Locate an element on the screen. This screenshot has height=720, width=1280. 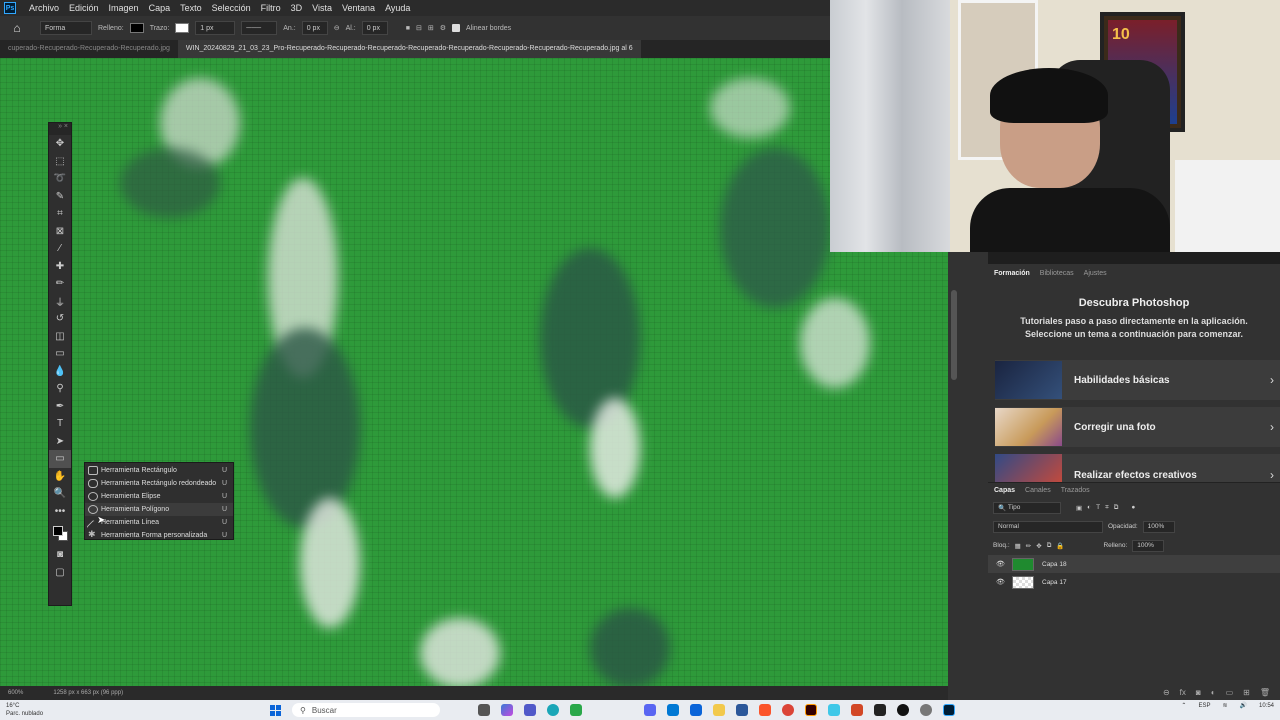
crop-tool-icon: ⌗ is located at coordinates (60, 214).